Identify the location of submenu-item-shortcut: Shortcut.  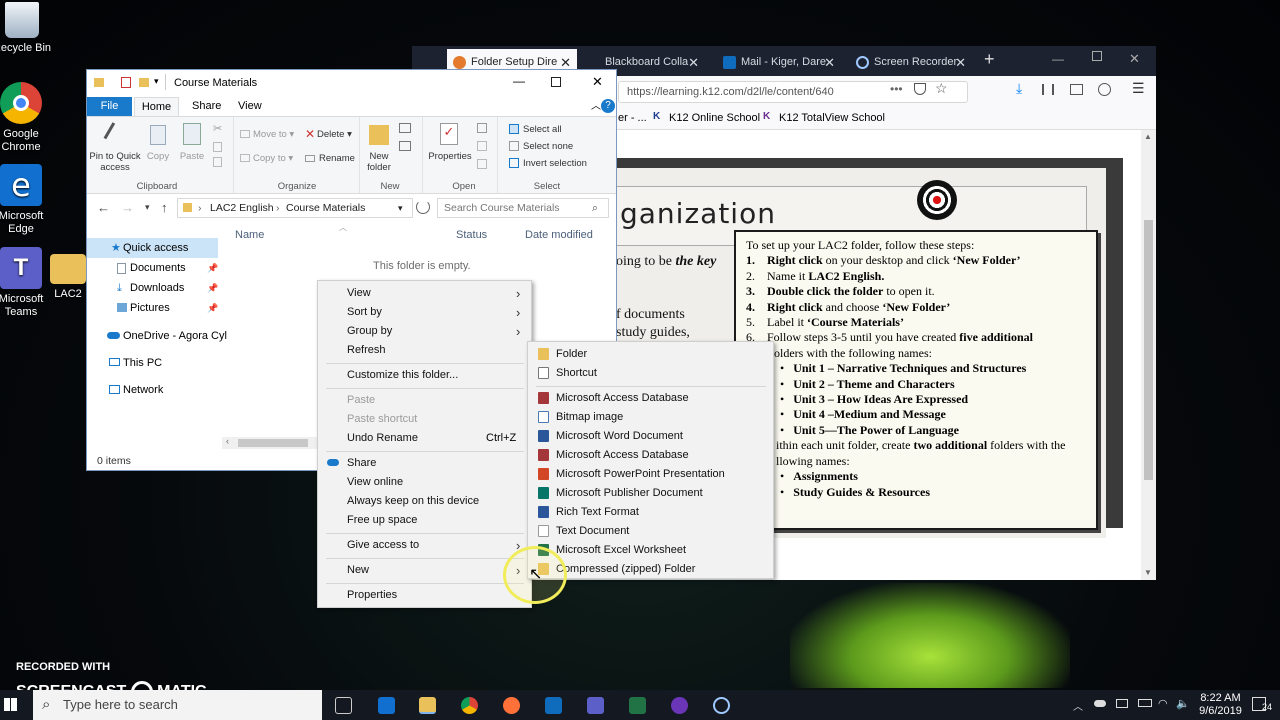
(576, 373).